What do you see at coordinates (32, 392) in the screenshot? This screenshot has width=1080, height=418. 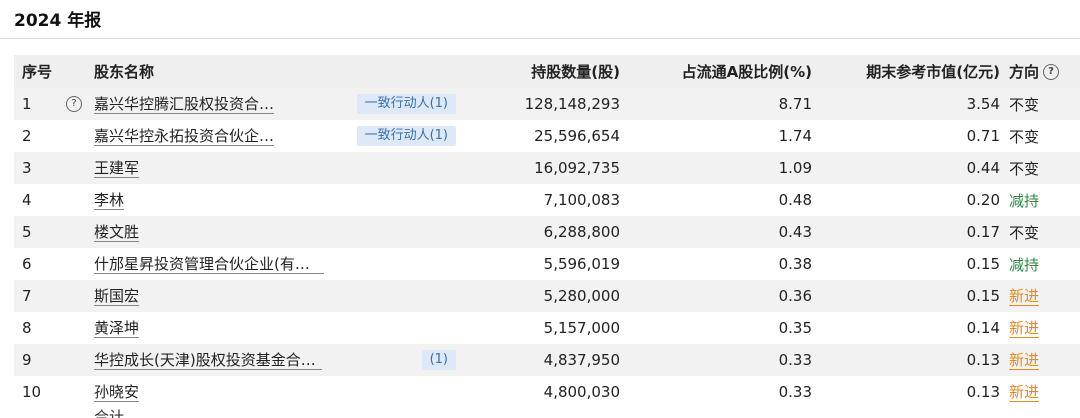 I see `row-index: 10` at bounding box center [32, 392].